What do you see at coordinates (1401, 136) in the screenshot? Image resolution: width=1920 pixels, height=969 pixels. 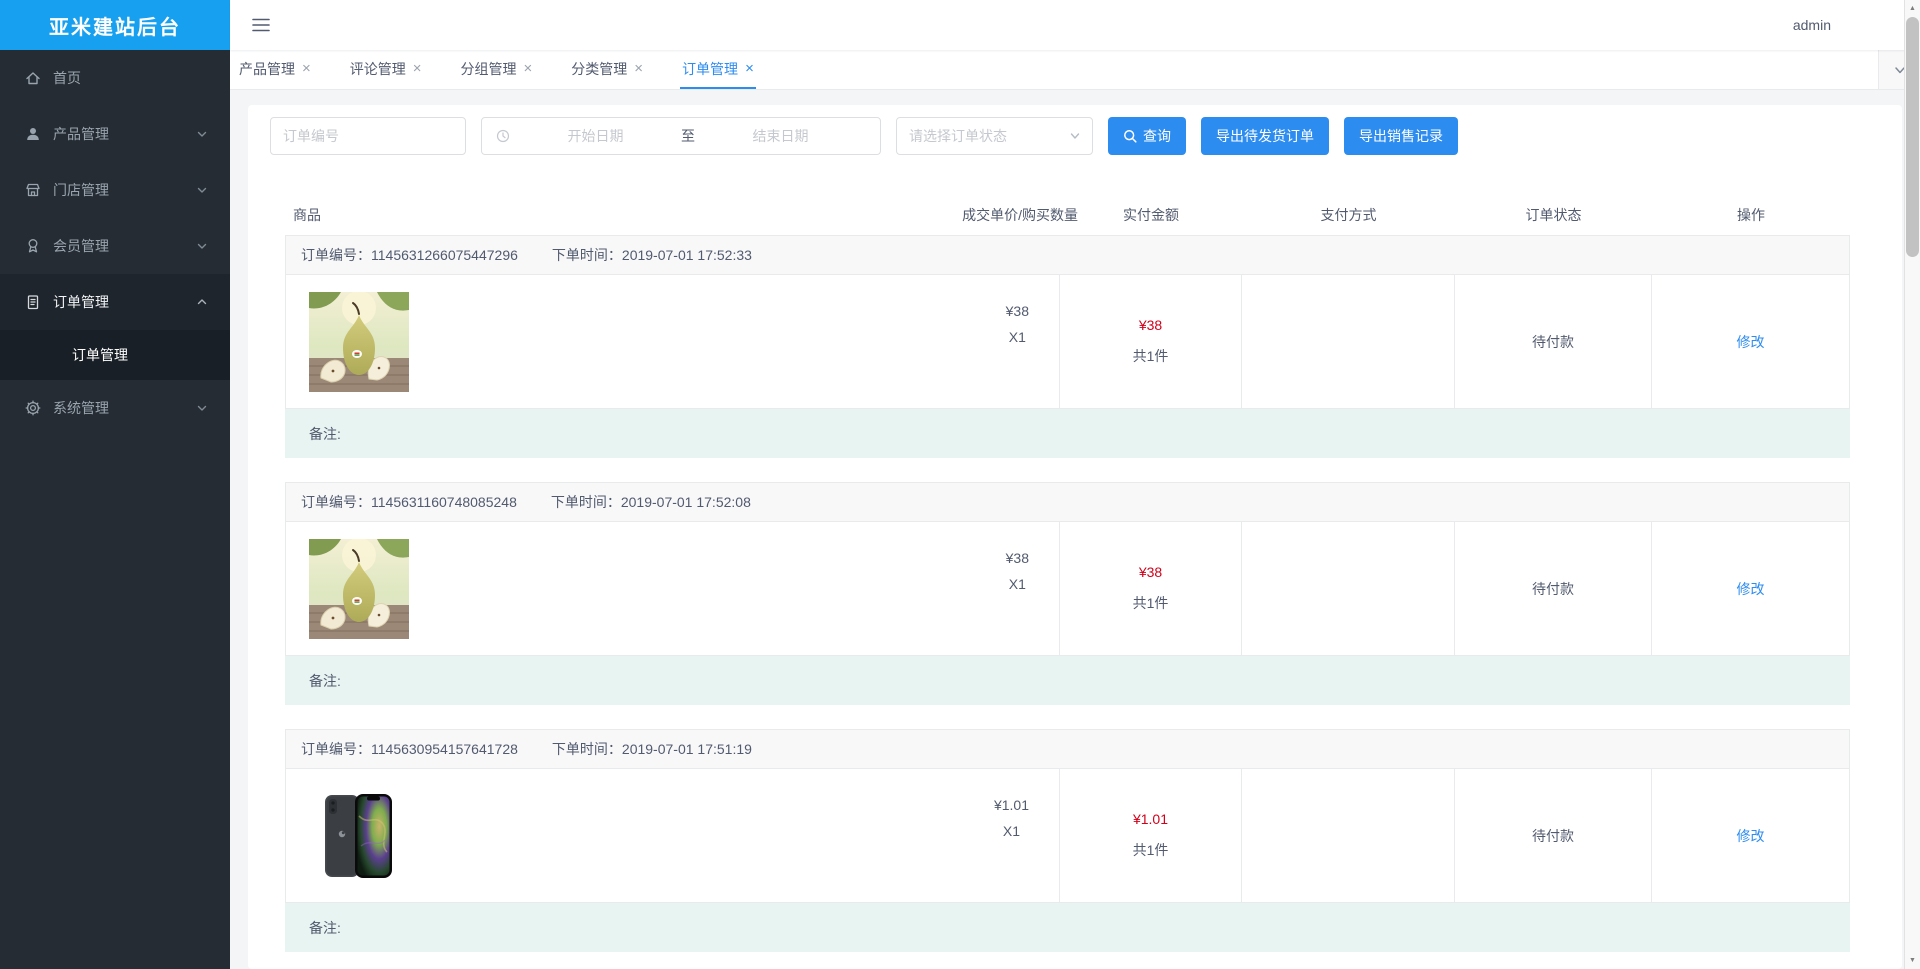 I see `export-sales-records-button: 导出销售记录` at bounding box center [1401, 136].